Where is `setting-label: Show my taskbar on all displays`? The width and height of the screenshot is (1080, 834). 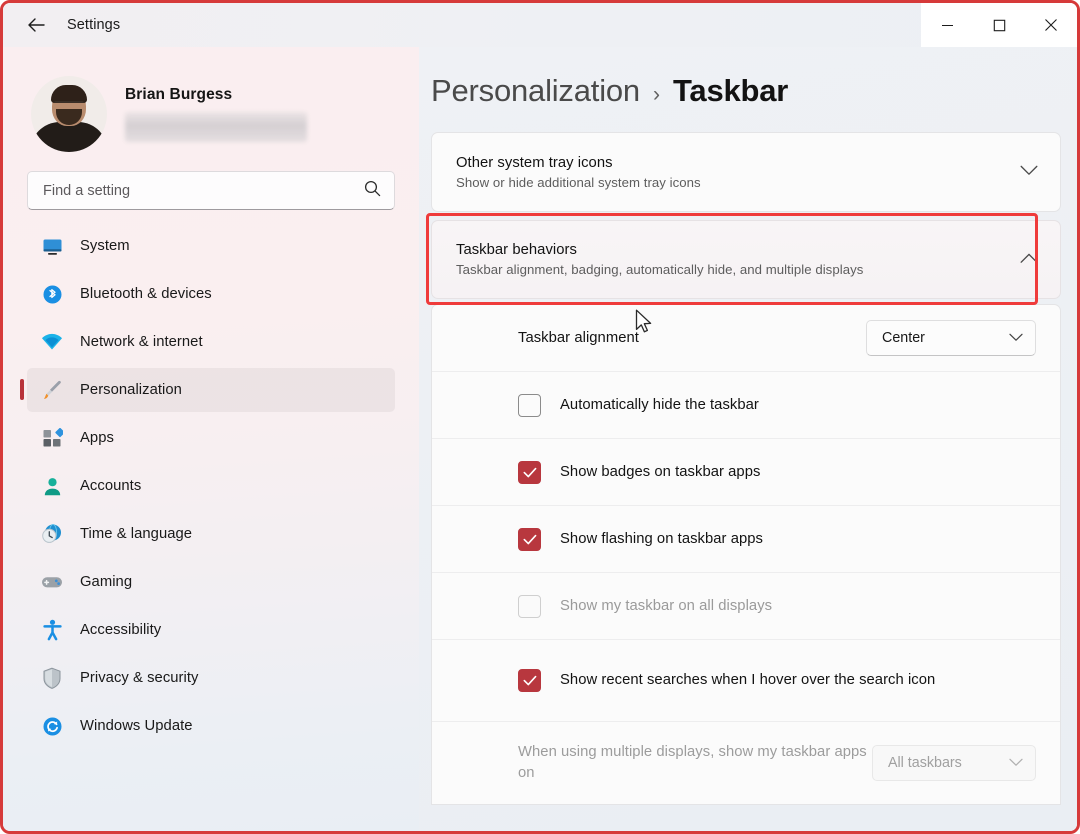 setting-label: Show my taskbar on all displays is located at coordinates (666, 605).